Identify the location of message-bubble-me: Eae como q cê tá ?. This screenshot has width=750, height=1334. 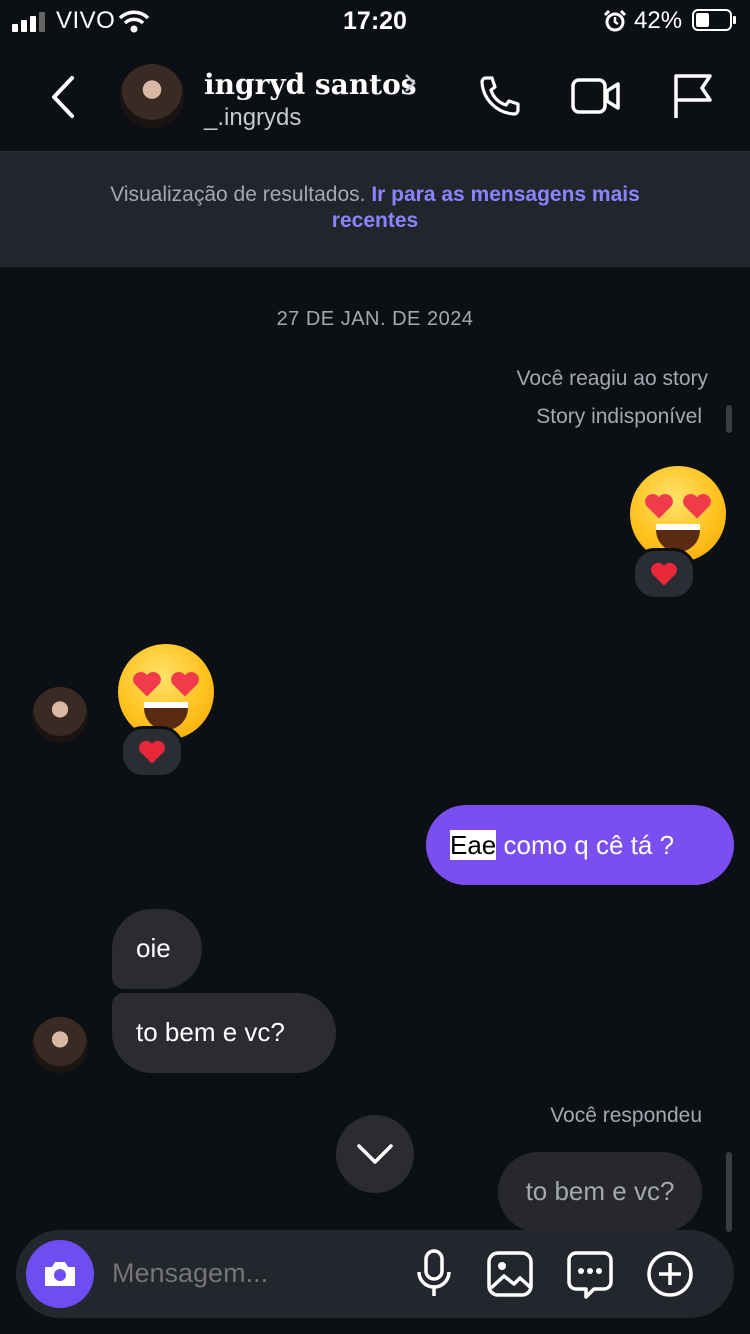
(580, 845).